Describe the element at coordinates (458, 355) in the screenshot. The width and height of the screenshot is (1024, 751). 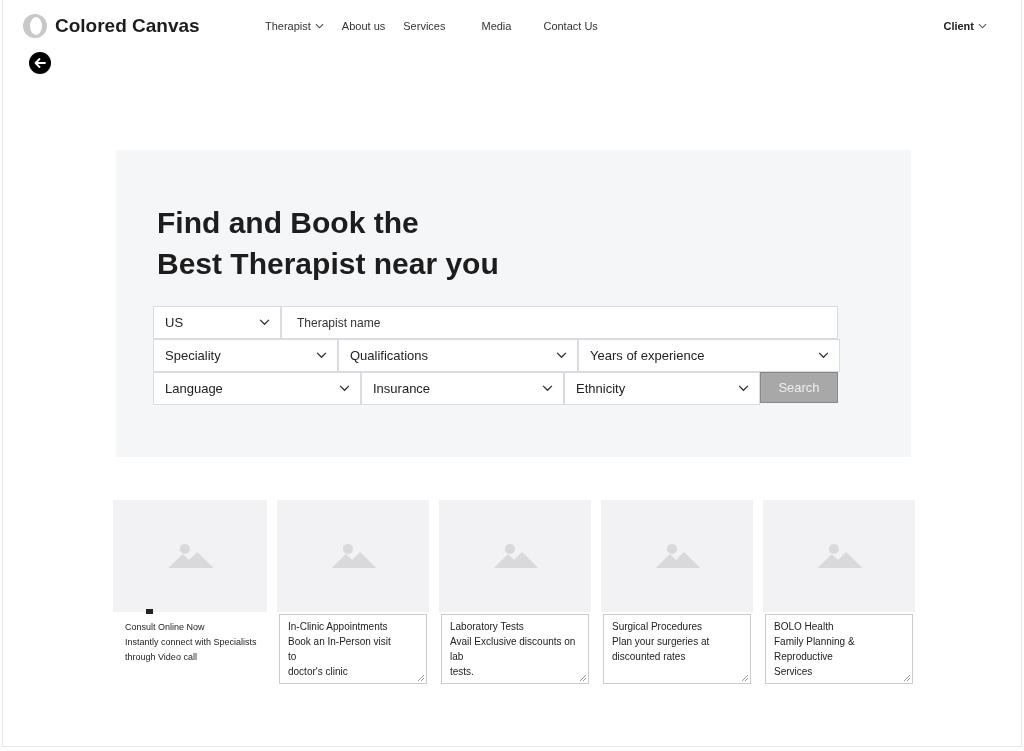
I see `dropdown-field: Qualifications` at that location.